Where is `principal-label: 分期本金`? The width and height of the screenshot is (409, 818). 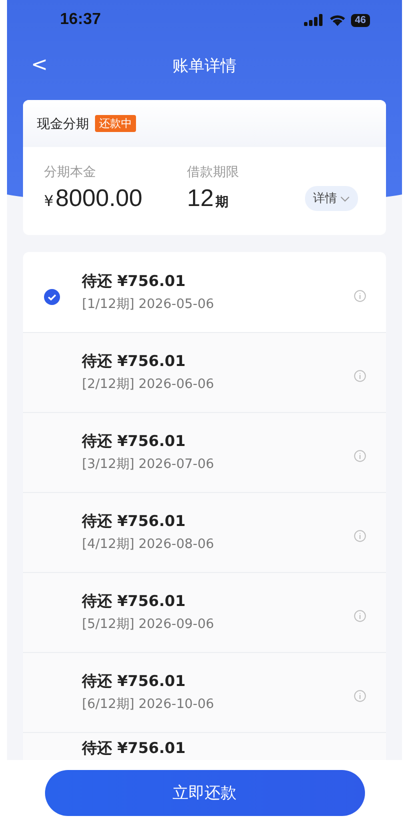
principal-label: 分期本金 is located at coordinates (70, 172).